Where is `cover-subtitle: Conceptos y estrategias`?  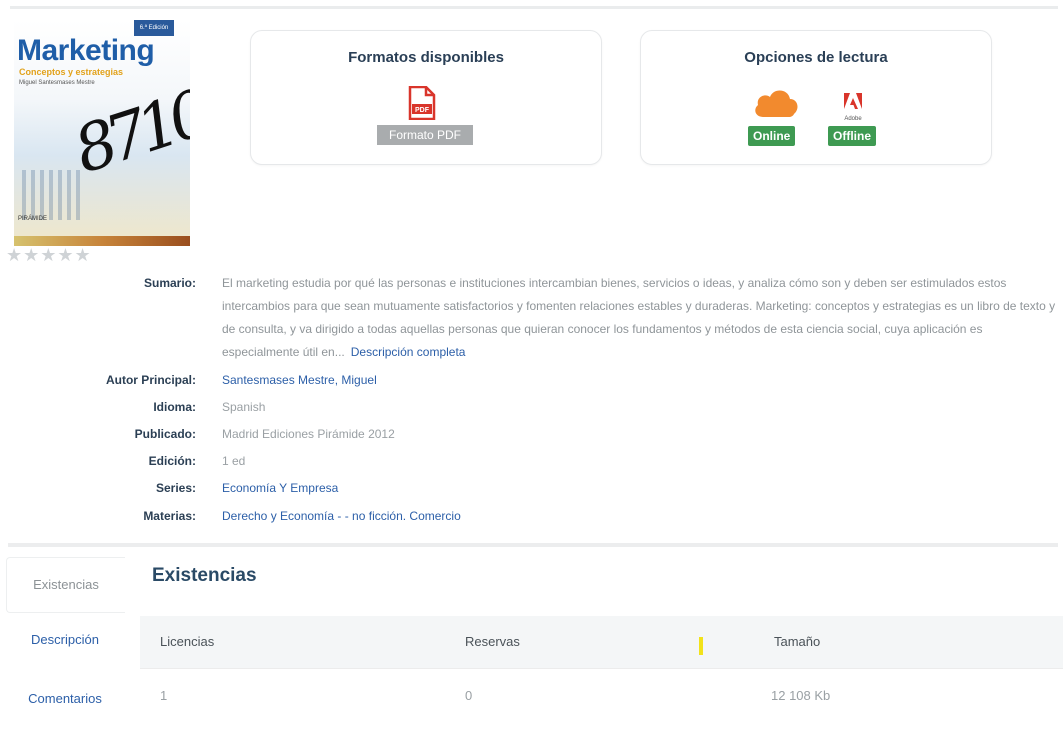 cover-subtitle: Conceptos y estrategias is located at coordinates (71, 72).